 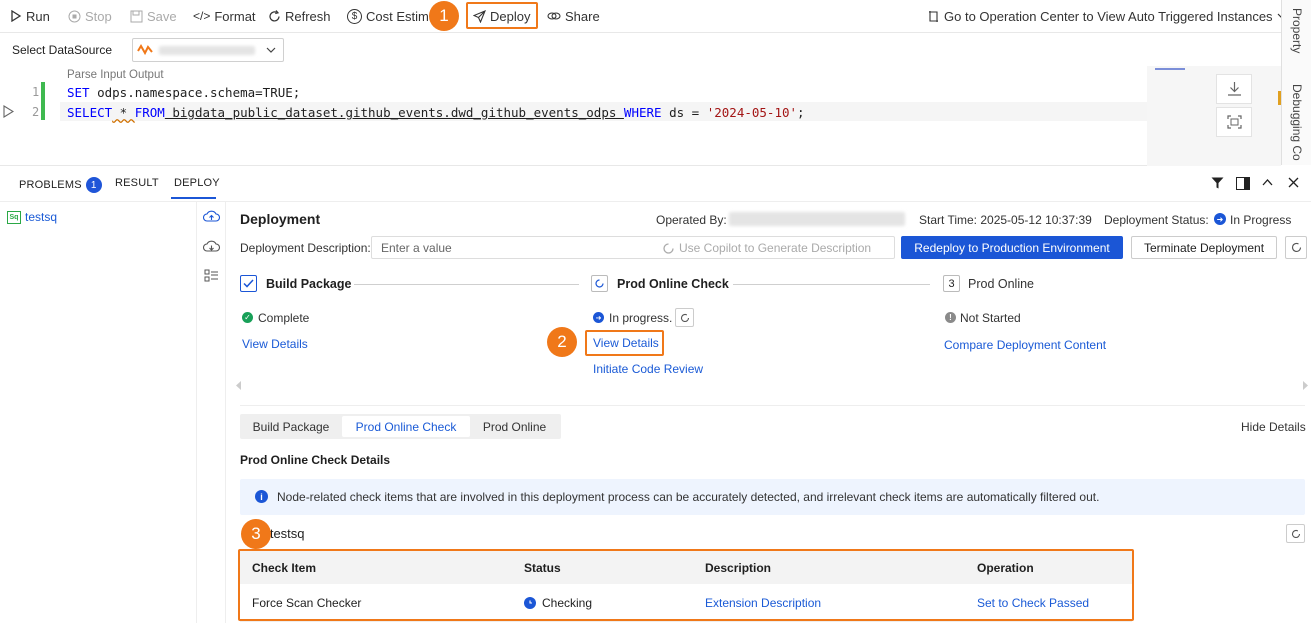 I want to click on code-icon: </>, so click(x=202, y=16).